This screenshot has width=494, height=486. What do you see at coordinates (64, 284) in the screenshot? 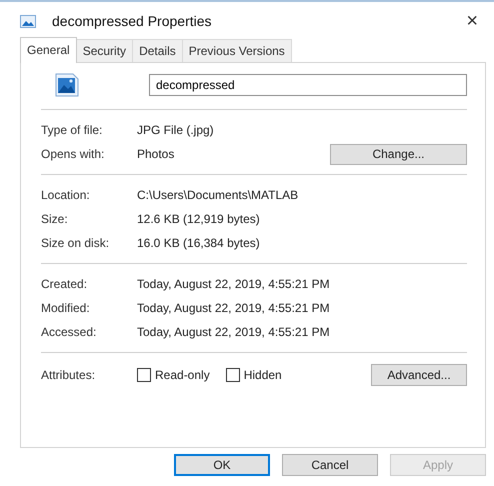
I see `field-label: Created:` at bounding box center [64, 284].